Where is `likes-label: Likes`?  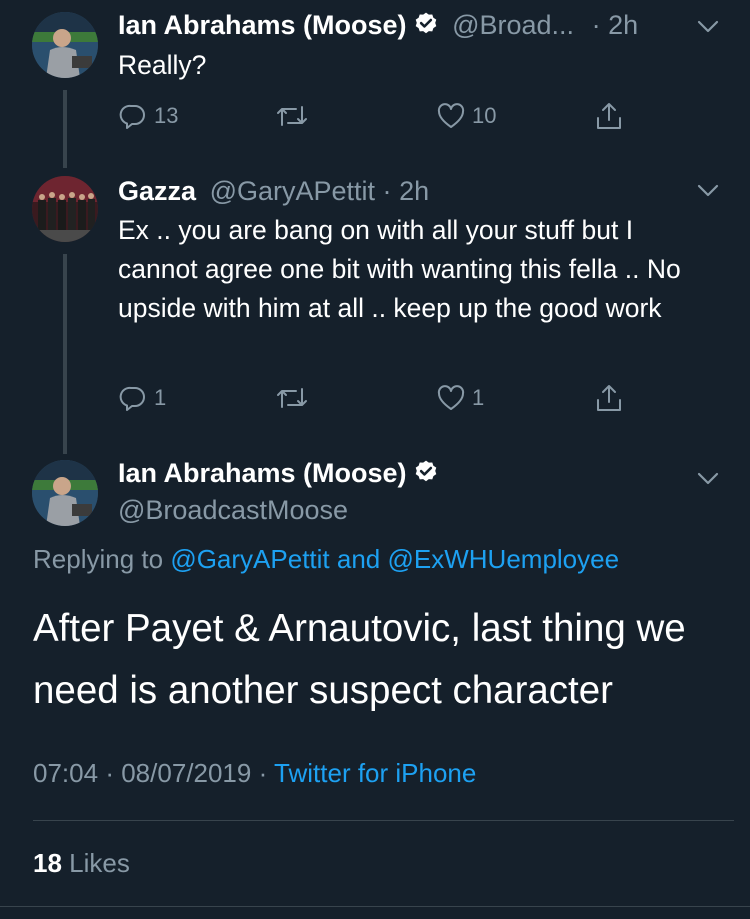
likes-label: Likes is located at coordinates (99, 863).